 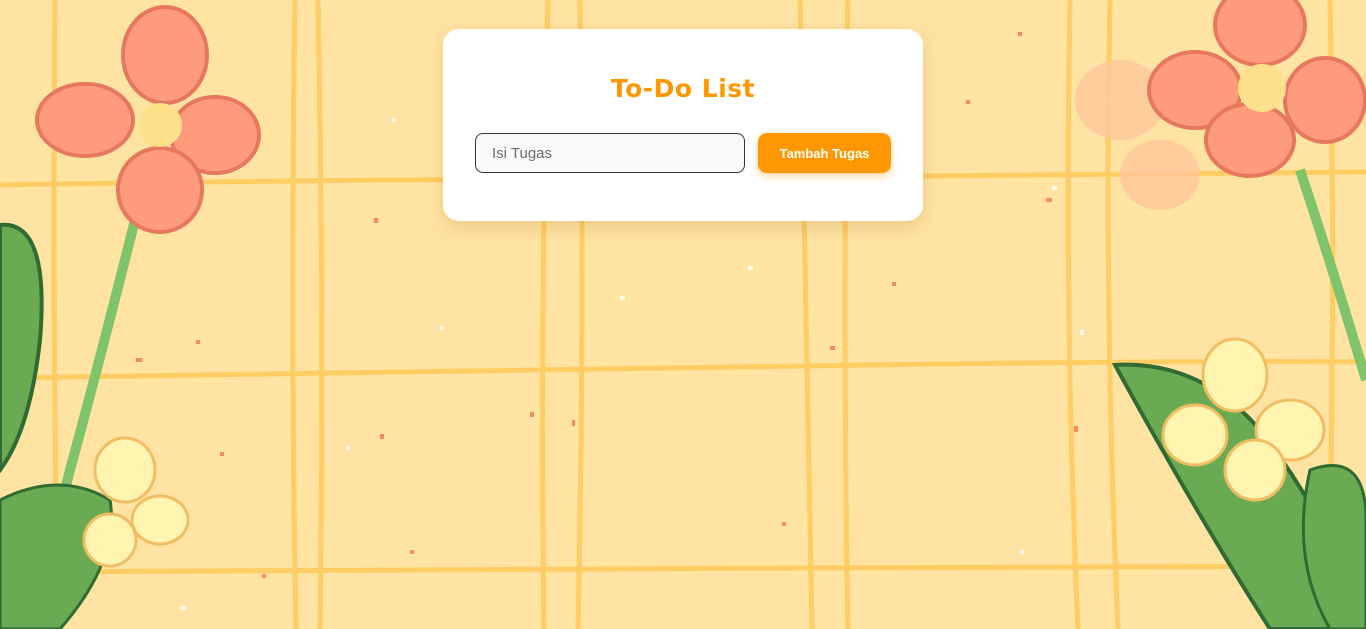 I want to click on task-input, so click(x=610, y=153).